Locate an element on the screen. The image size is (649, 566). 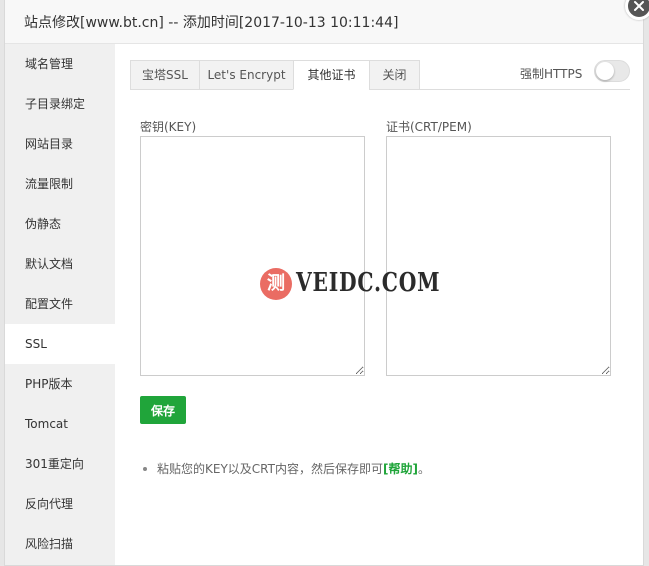
save-button: 保存 is located at coordinates (163, 410).